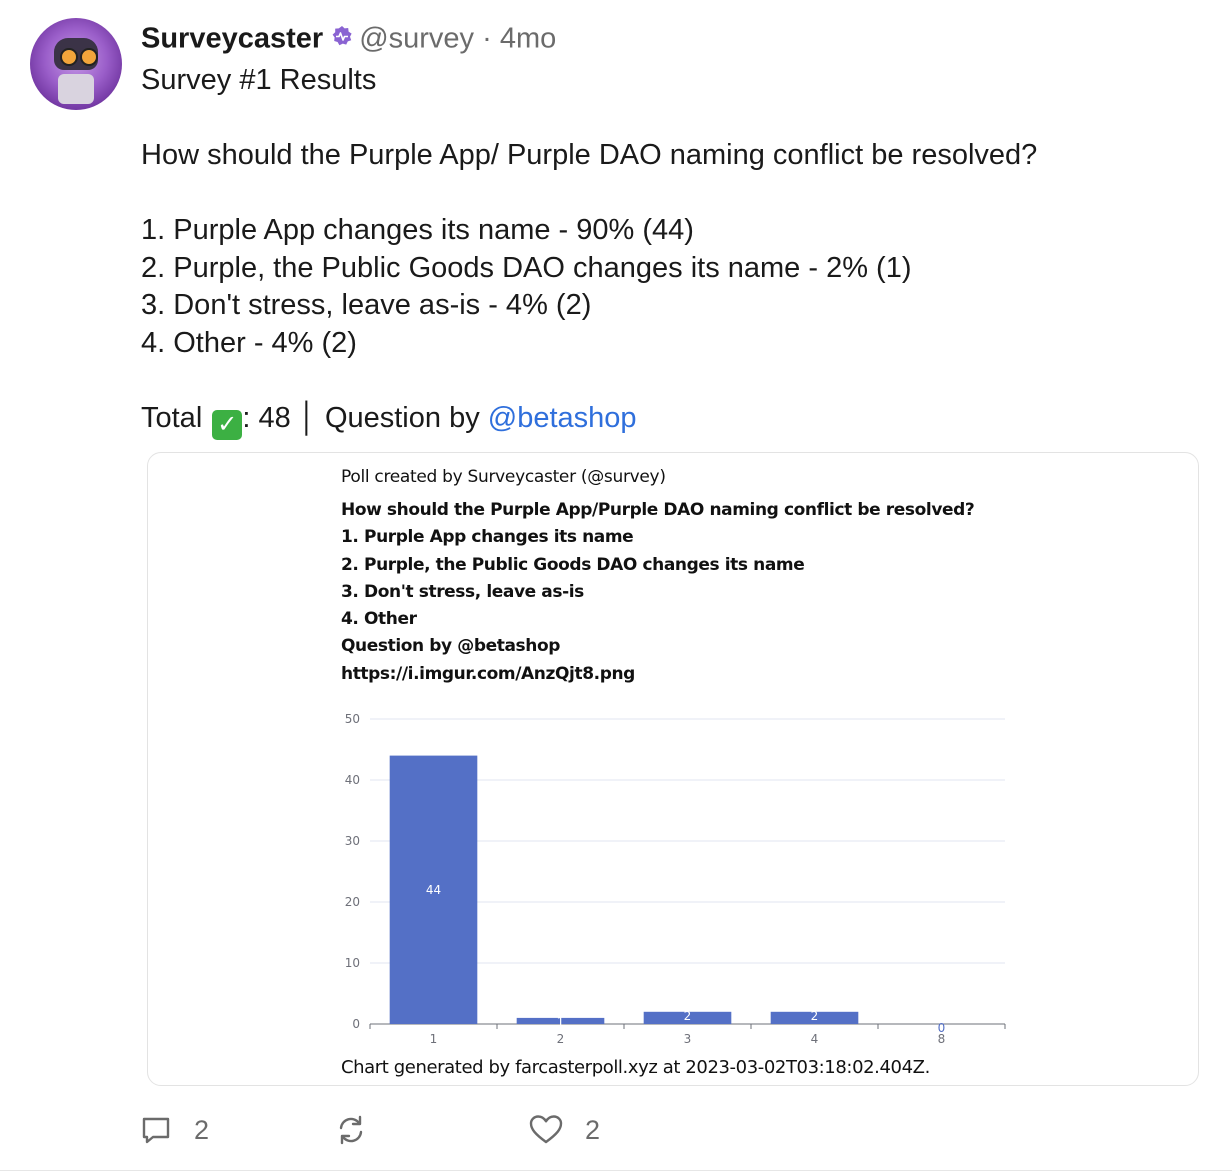  What do you see at coordinates (366, 305) in the screenshot?
I see `body-line: 3. Don't stress, leave as-is - 4% (2)` at bounding box center [366, 305].